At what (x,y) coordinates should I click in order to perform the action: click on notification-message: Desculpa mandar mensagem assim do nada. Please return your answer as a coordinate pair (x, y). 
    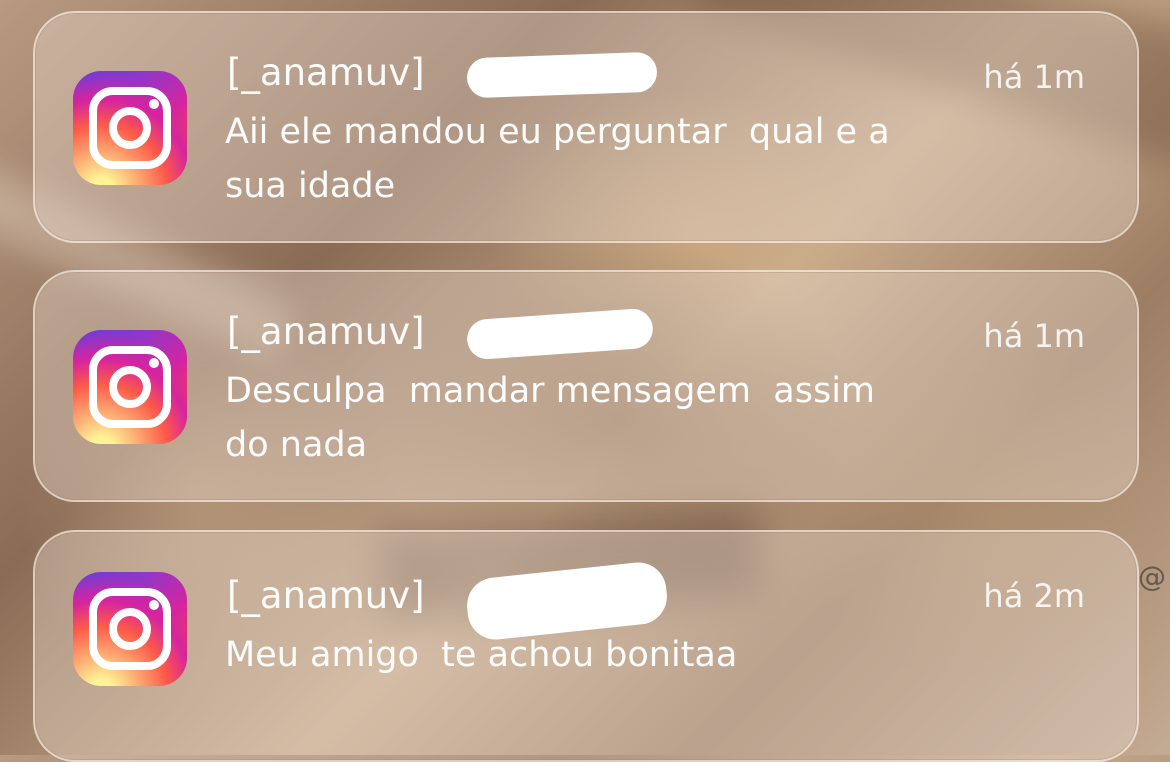
    Looking at the image, I should click on (550, 418).